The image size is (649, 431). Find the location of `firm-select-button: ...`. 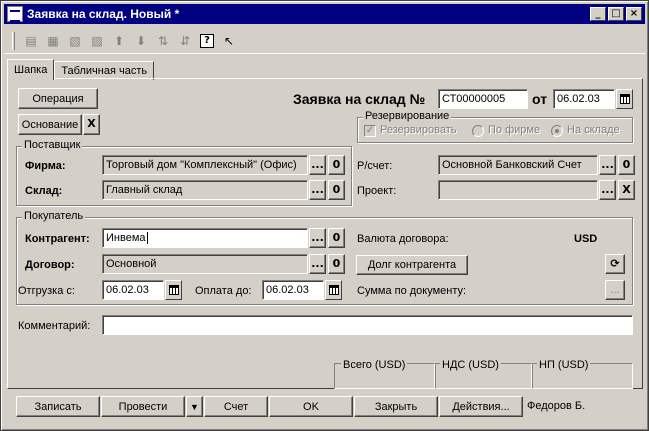

firm-select-button: ... is located at coordinates (317, 165).